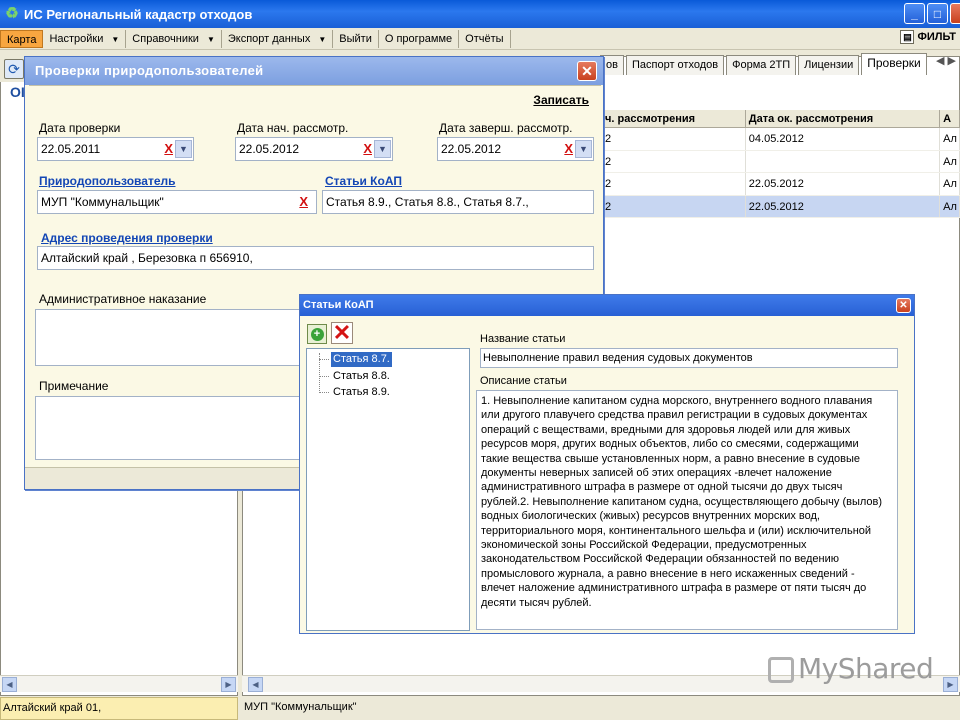 This screenshot has height=720, width=960. Describe the element at coordinates (675, 65) in the screenshot. I see `tab: Паспорт отходов` at that location.